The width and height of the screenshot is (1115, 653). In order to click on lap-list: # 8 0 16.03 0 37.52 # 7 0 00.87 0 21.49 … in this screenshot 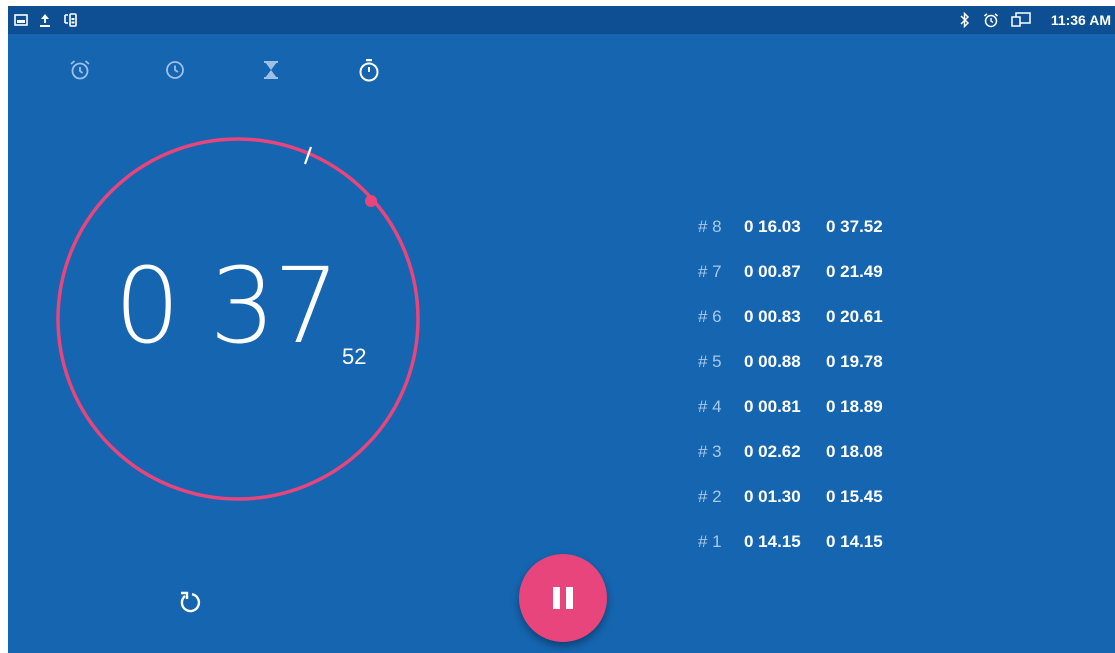, I will do `click(802, 384)`.